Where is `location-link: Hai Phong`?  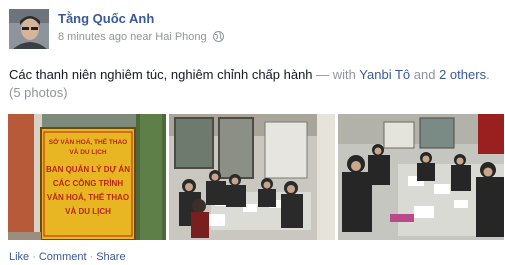
location-link: Hai Phong is located at coordinates (180, 37).